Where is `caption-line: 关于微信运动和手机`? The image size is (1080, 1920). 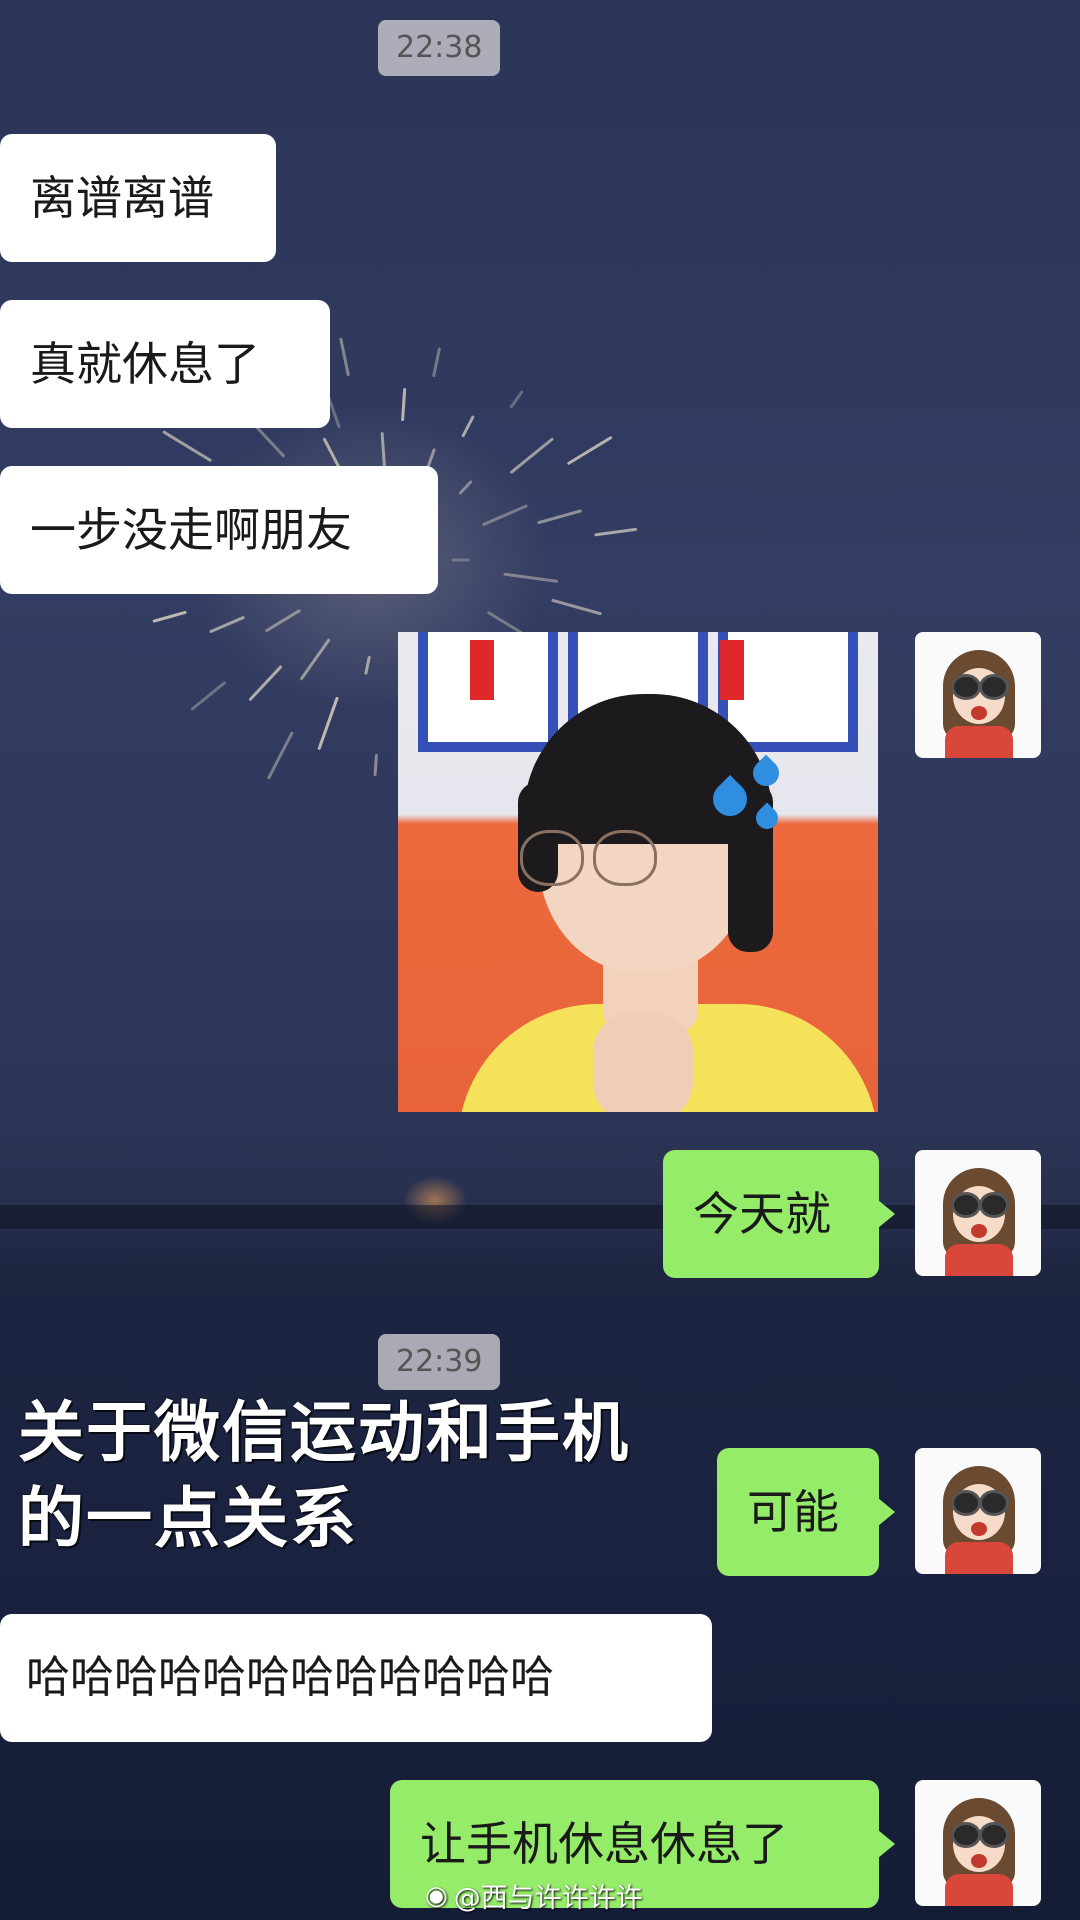
caption-line: 关于微信运动和手机 is located at coordinates (324, 1432).